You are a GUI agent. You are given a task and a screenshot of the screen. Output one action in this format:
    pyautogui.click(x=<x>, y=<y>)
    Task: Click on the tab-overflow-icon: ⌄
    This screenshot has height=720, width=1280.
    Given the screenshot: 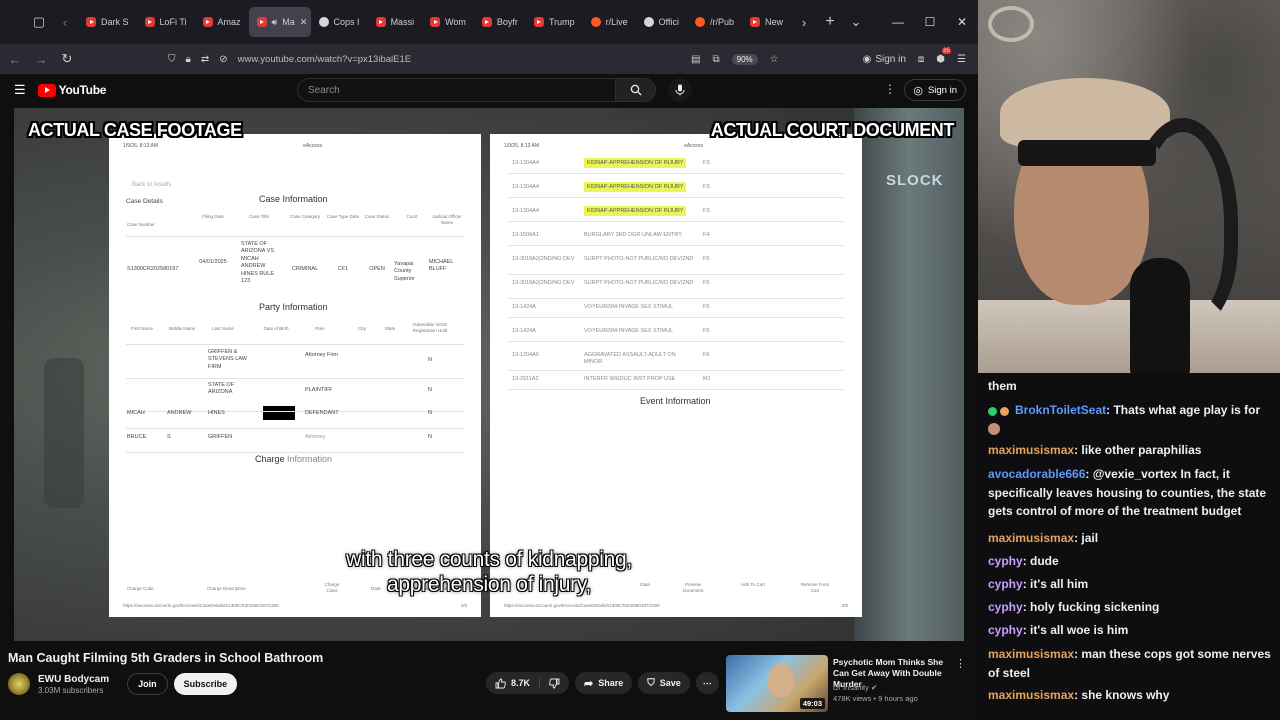 What is the action you would take?
    pyautogui.click(x=856, y=22)
    